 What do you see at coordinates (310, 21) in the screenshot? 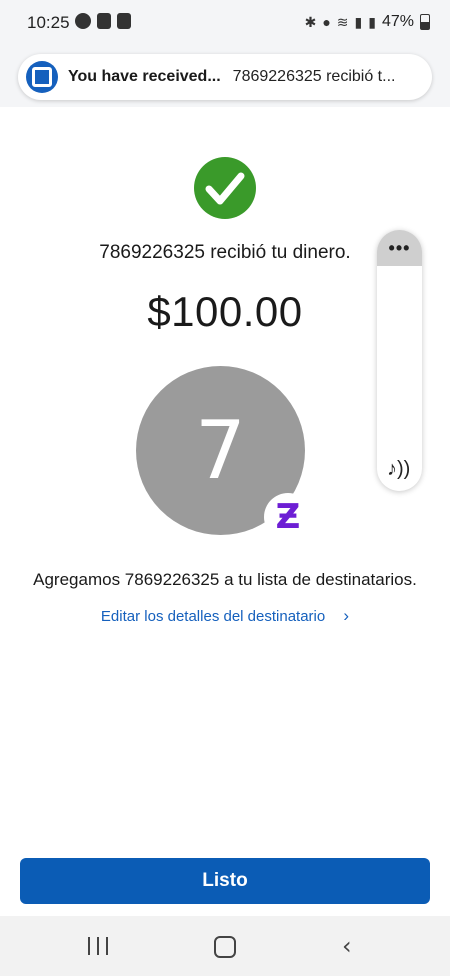
I see `bluetooth-icon: ✱` at bounding box center [310, 21].